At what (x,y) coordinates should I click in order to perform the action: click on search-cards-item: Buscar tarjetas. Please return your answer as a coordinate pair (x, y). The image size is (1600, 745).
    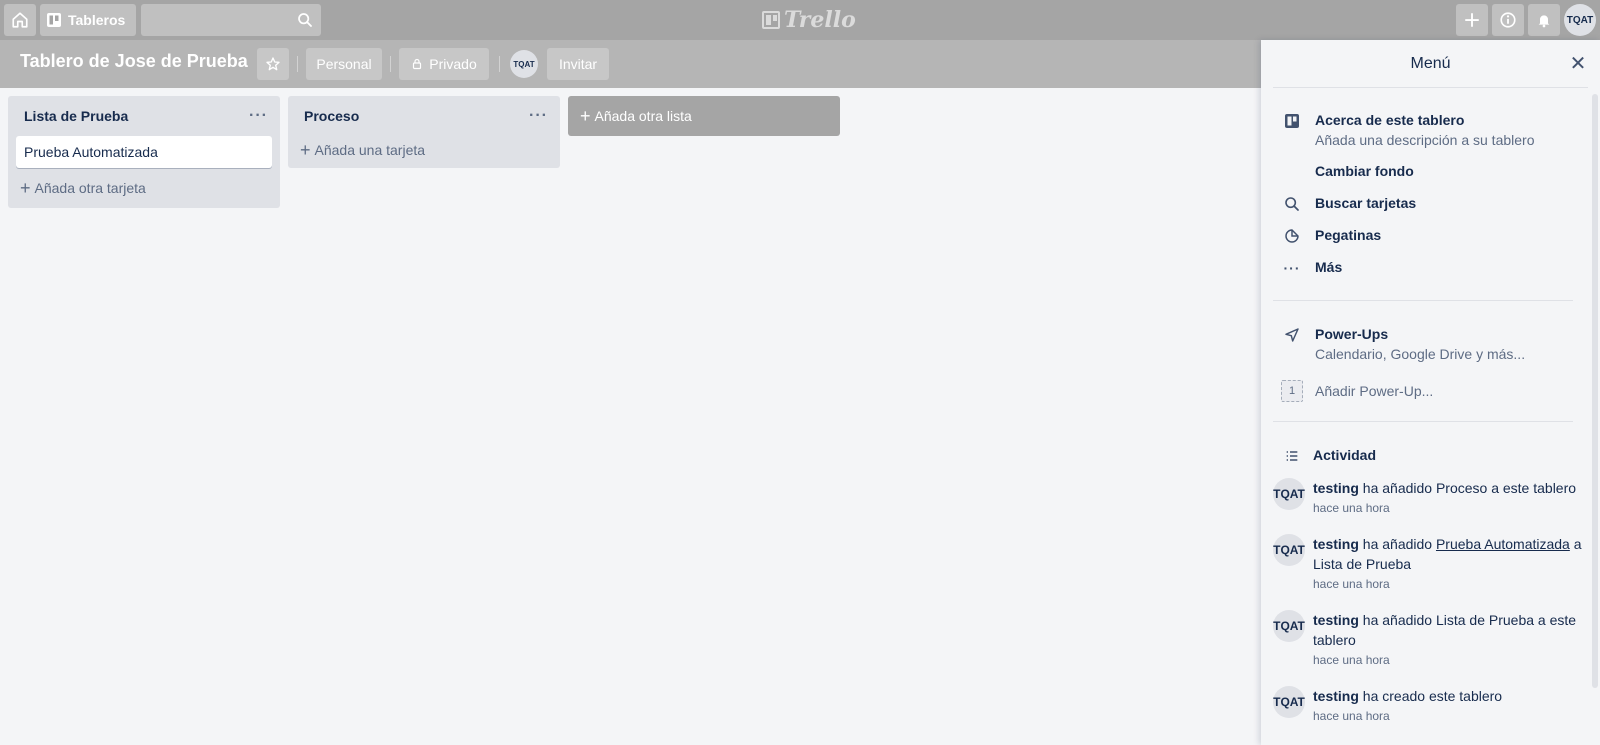
    Looking at the image, I should click on (1423, 205).